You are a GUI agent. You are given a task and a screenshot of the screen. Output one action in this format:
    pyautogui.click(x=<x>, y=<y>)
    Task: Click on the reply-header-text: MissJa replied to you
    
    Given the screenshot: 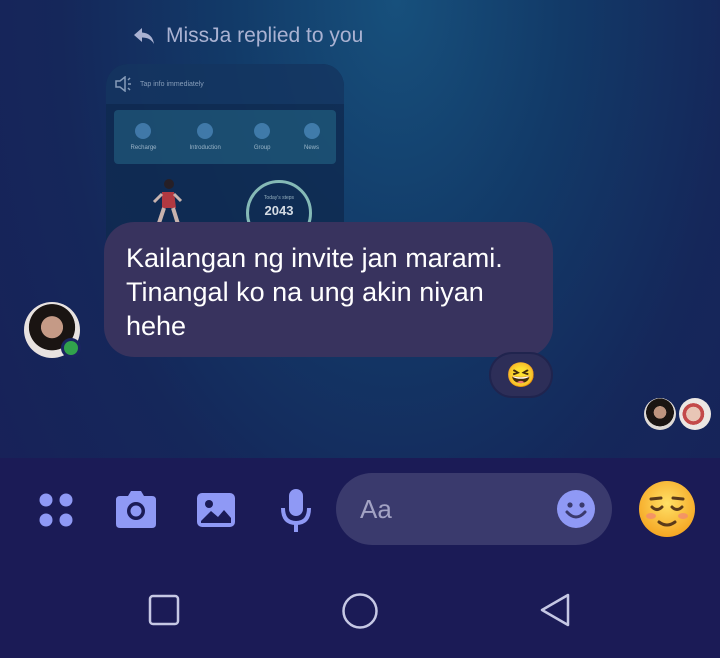 What is the action you would take?
    pyautogui.click(x=265, y=35)
    